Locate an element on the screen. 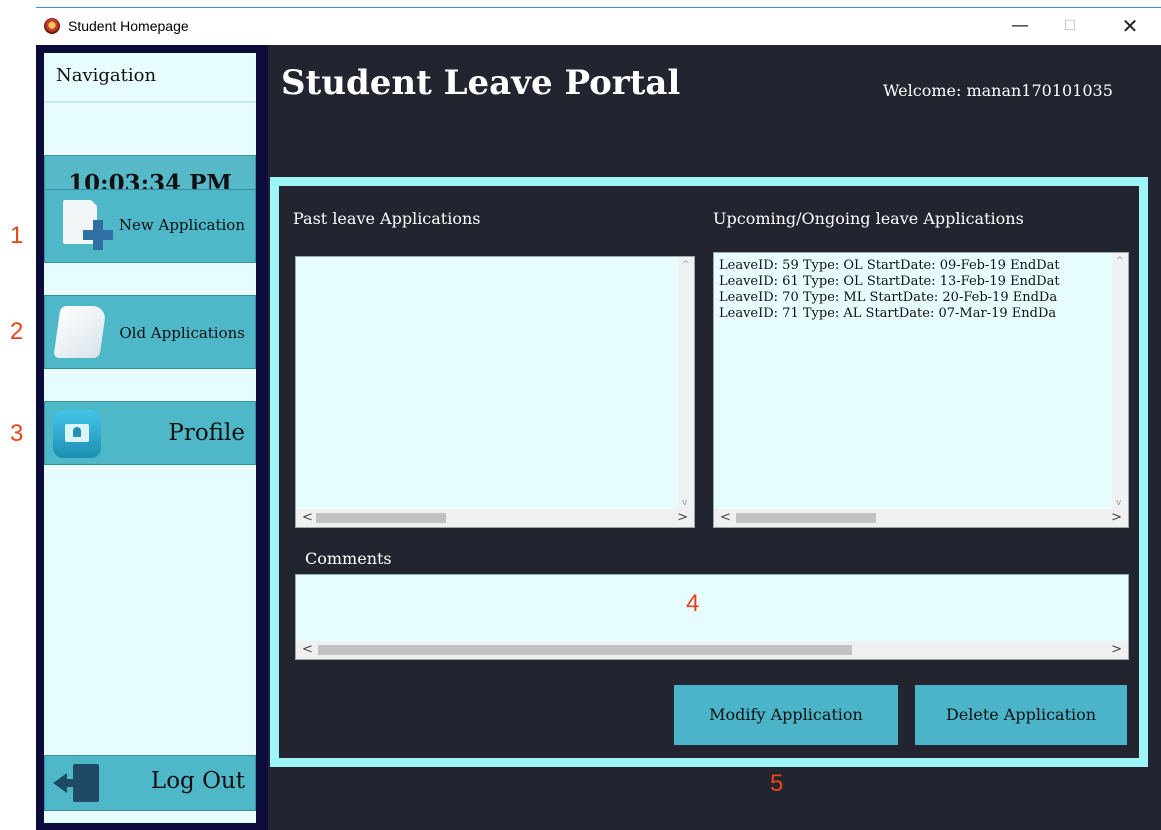 The image size is (1161, 830). profile-icon is located at coordinates (77, 434).